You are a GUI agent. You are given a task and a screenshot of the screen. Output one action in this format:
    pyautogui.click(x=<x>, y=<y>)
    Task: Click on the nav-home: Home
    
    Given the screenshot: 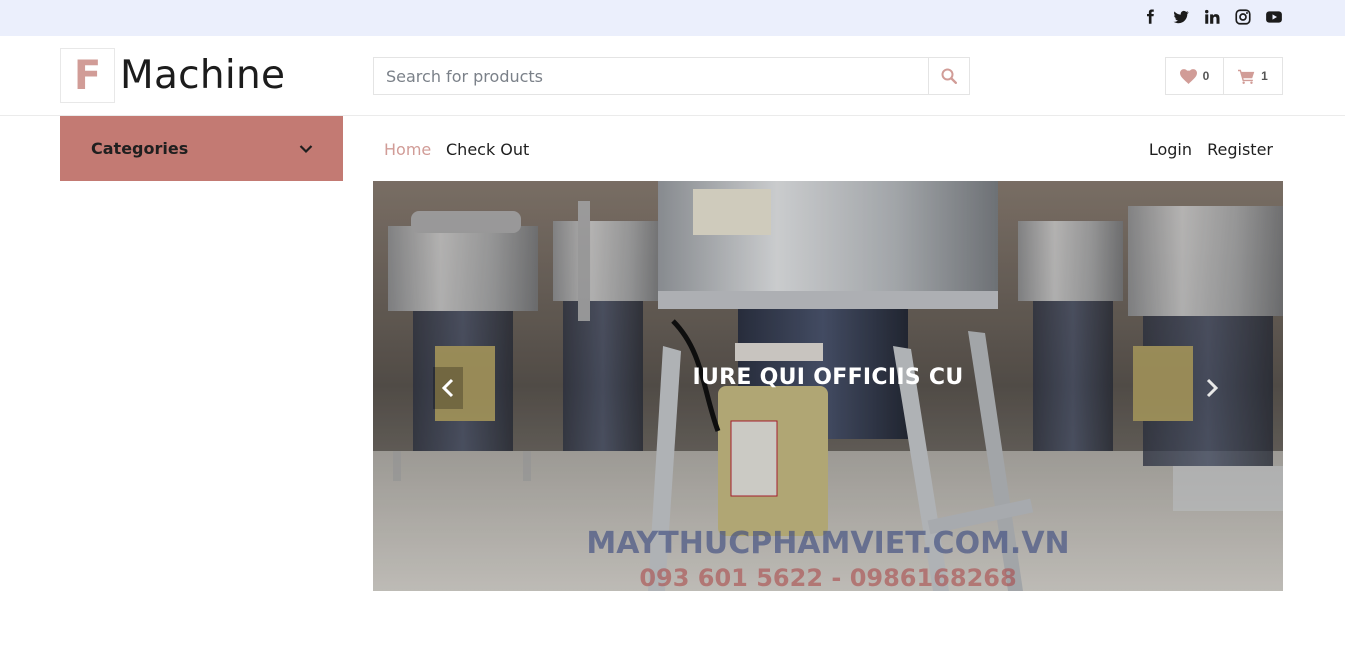 What is the action you would take?
    pyautogui.click(x=407, y=149)
    